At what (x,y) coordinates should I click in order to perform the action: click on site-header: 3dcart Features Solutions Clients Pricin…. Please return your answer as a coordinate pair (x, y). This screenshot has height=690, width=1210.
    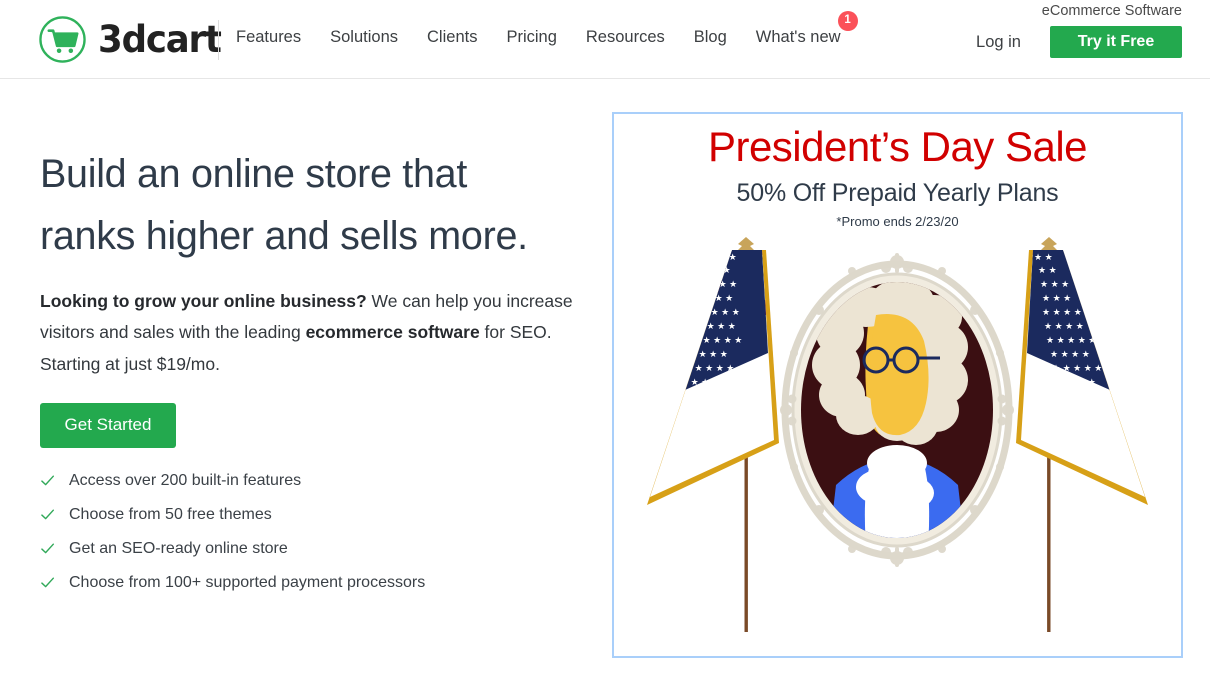
    Looking at the image, I should click on (605, 39).